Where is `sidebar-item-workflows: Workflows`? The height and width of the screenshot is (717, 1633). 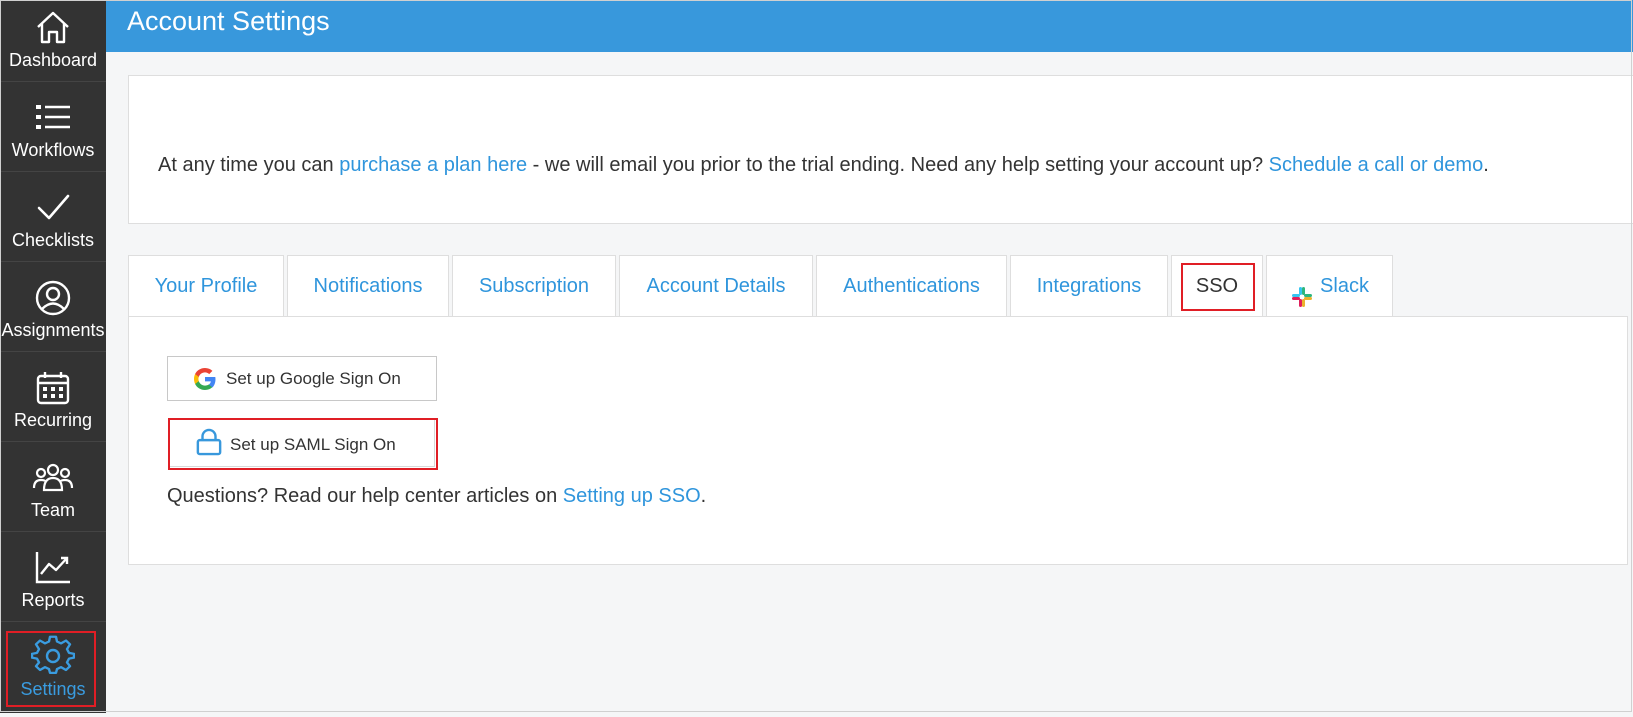 sidebar-item-workflows: Workflows is located at coordinates (53, 135).